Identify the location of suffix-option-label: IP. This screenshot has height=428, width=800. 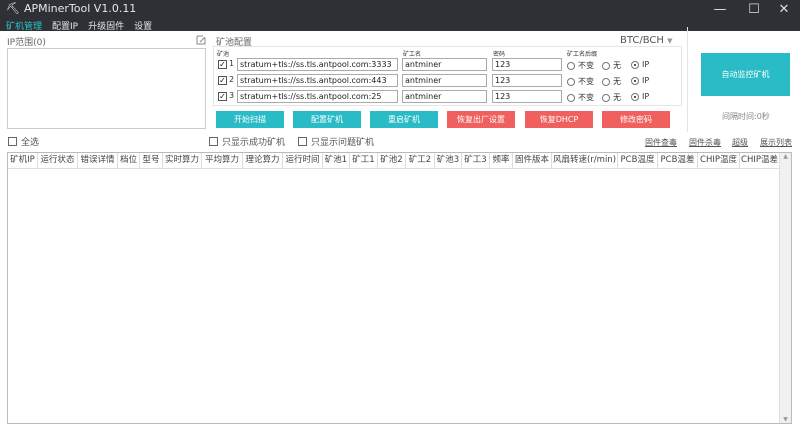
(646, 96).